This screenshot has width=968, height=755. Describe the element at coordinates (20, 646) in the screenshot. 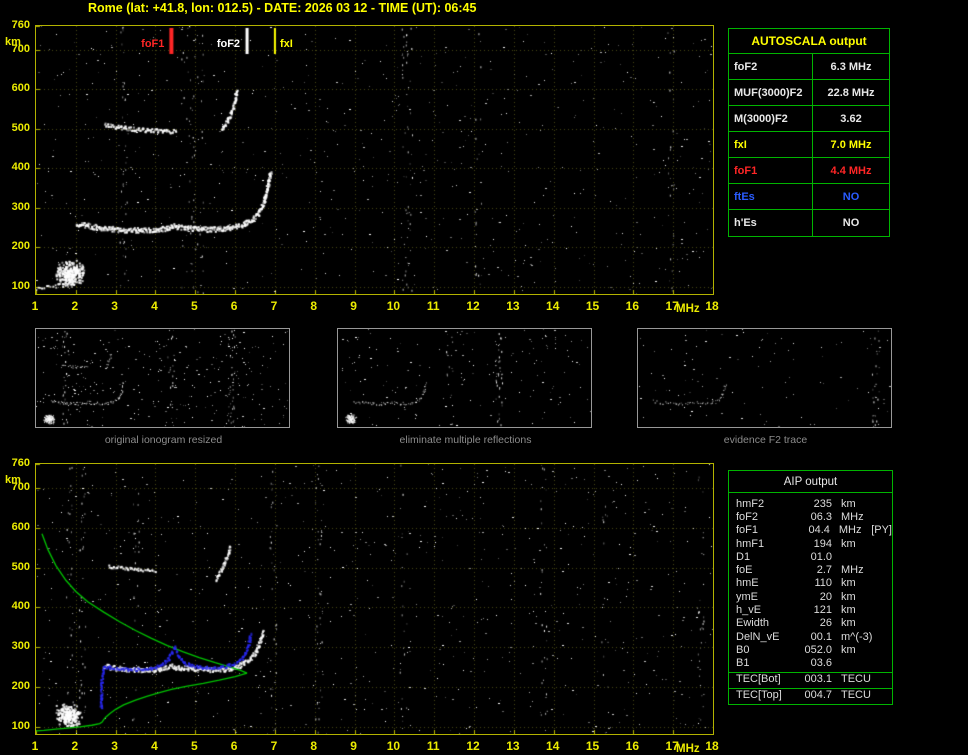

I see `y-tick-label: 300` at that location.